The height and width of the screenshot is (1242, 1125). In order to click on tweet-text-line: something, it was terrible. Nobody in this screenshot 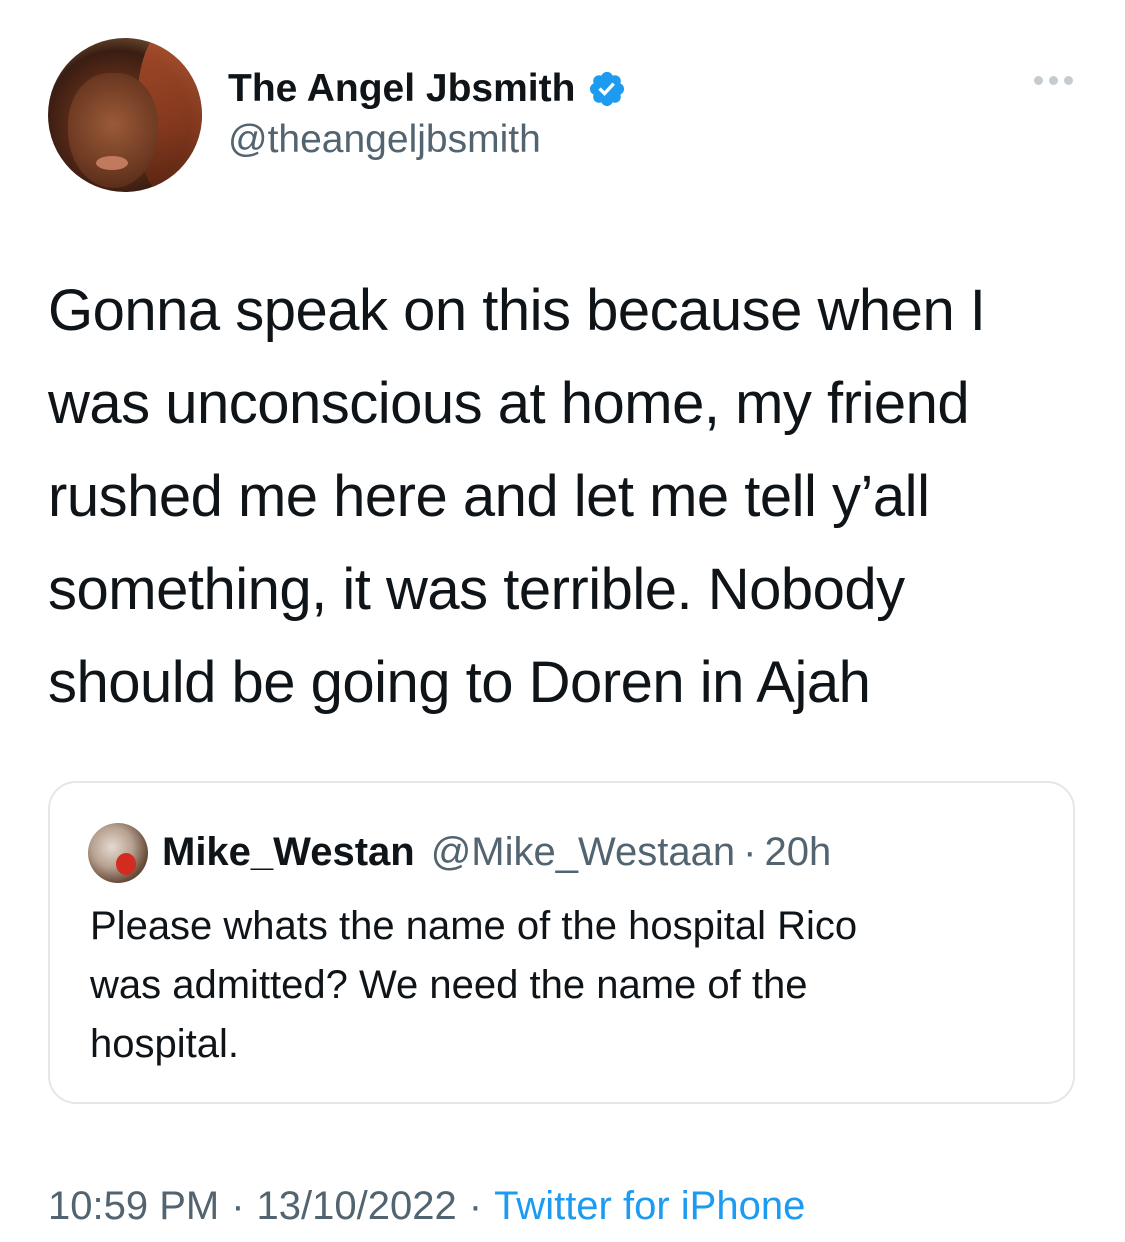, I will do `click(476, 589)`.